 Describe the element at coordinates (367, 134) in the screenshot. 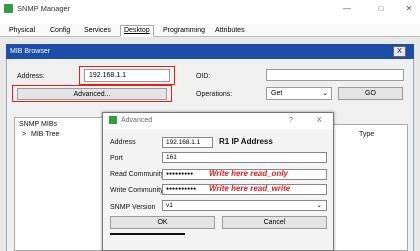

I see `type-column-header: Type` at that location.